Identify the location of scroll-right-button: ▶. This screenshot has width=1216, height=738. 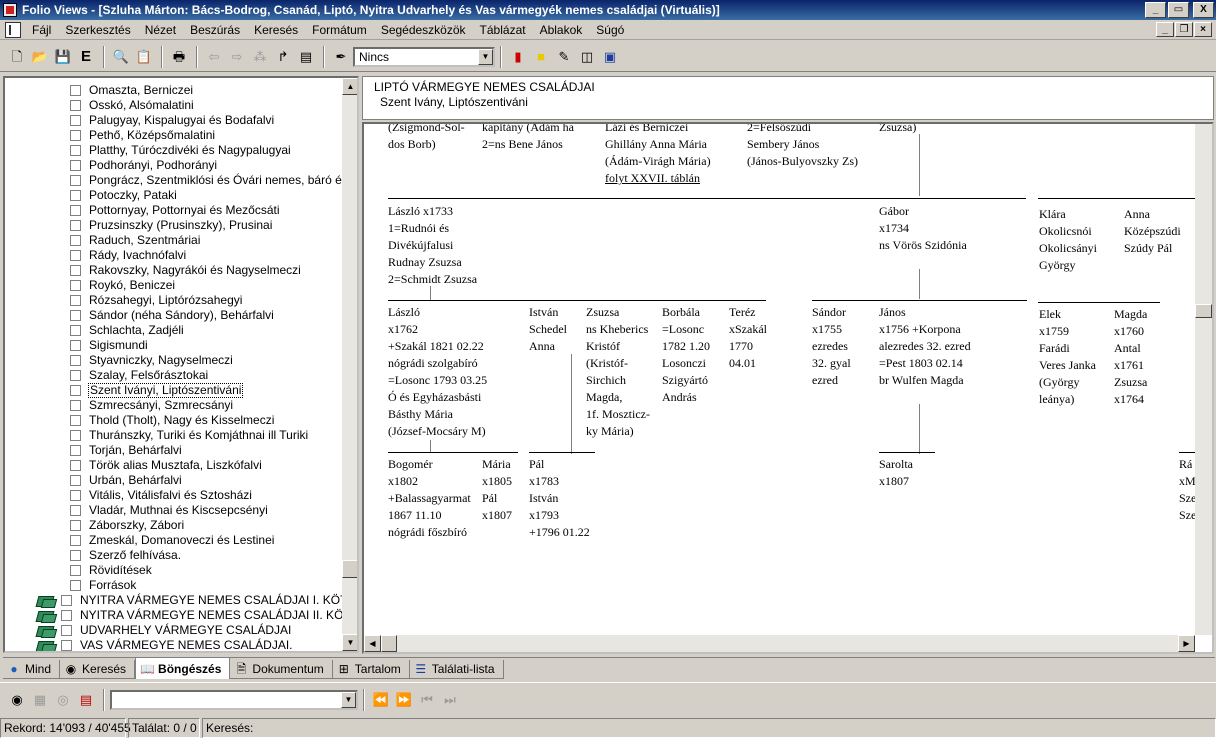
(1186, 643).